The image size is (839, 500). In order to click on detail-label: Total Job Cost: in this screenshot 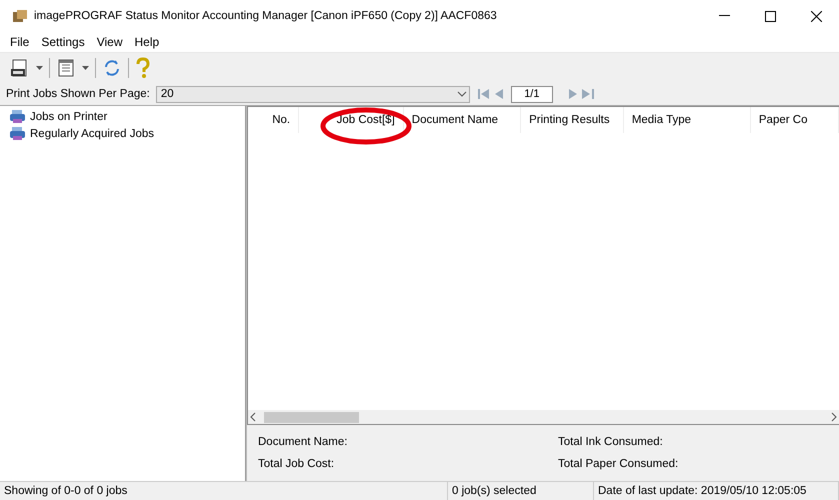, I will do `click(297, 464)`.